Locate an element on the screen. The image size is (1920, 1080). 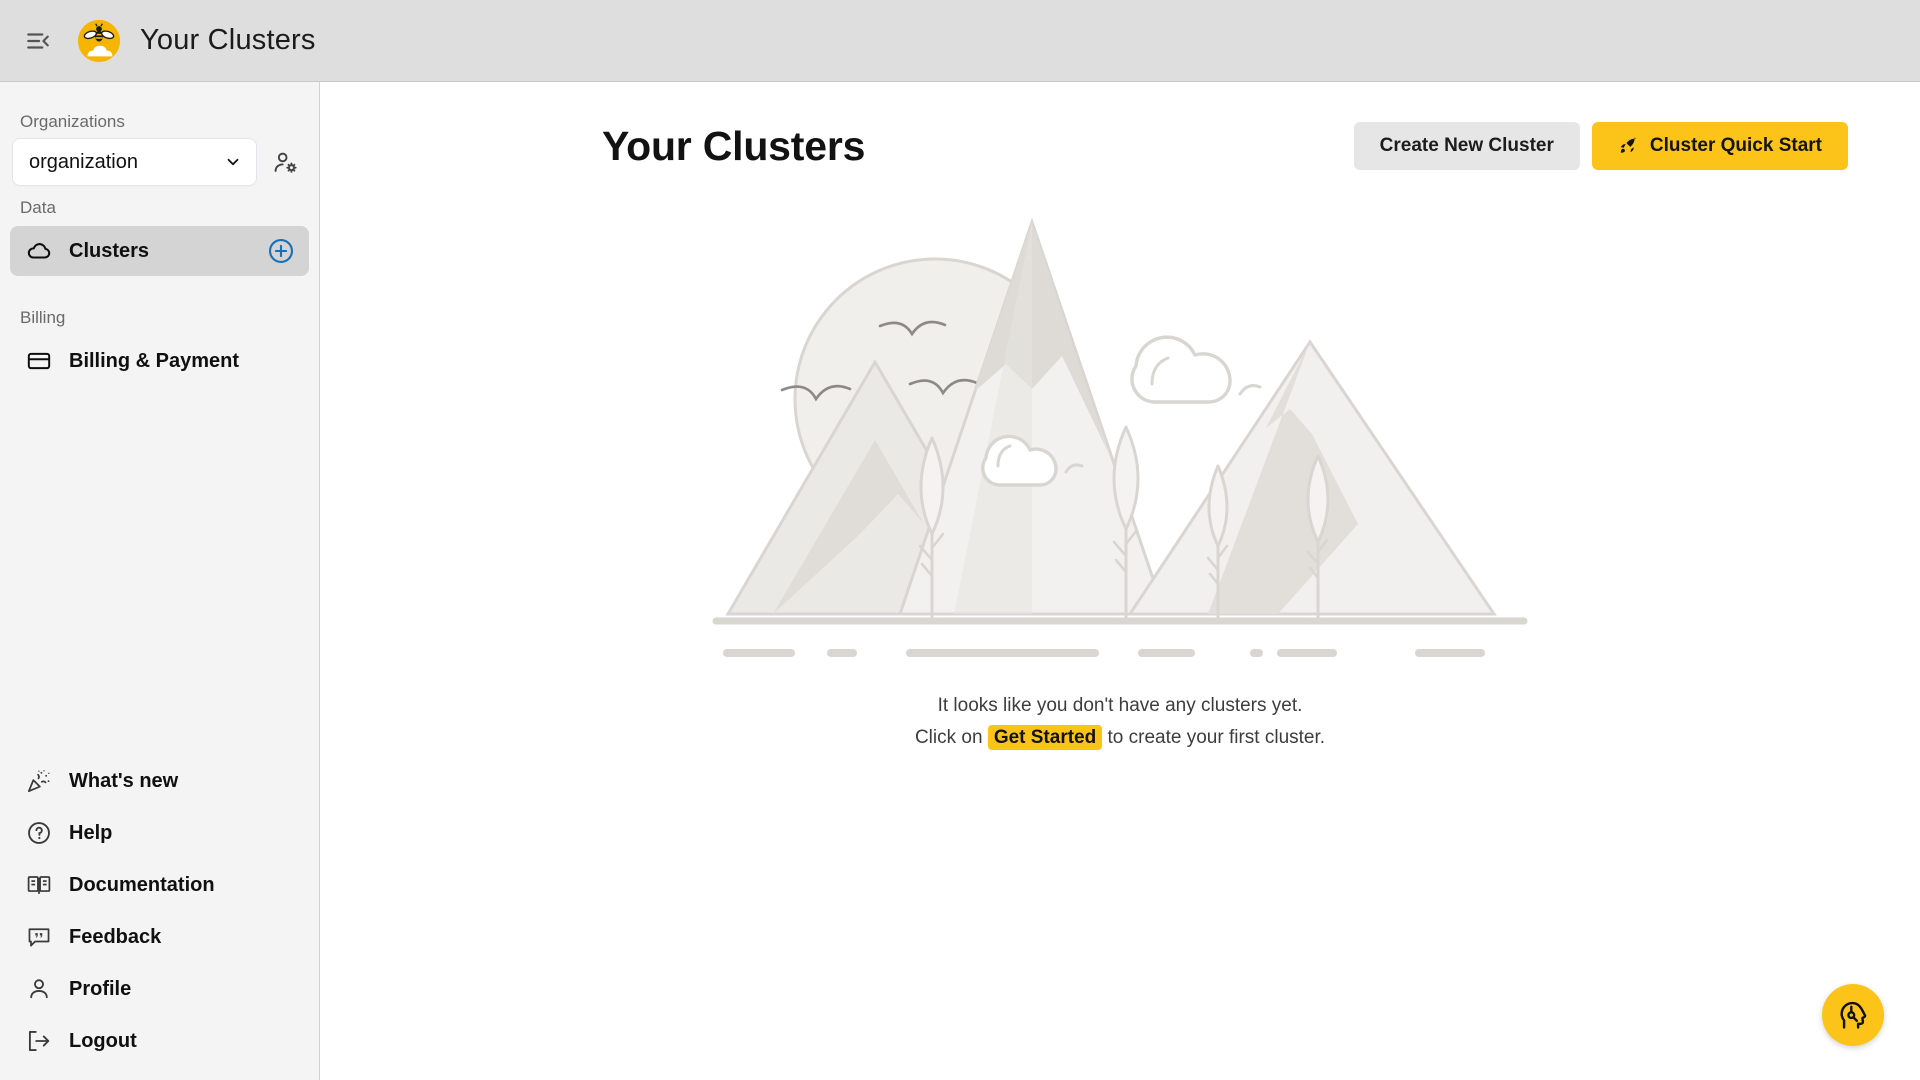
organization-row: organization is located at coordinates (159, 162).